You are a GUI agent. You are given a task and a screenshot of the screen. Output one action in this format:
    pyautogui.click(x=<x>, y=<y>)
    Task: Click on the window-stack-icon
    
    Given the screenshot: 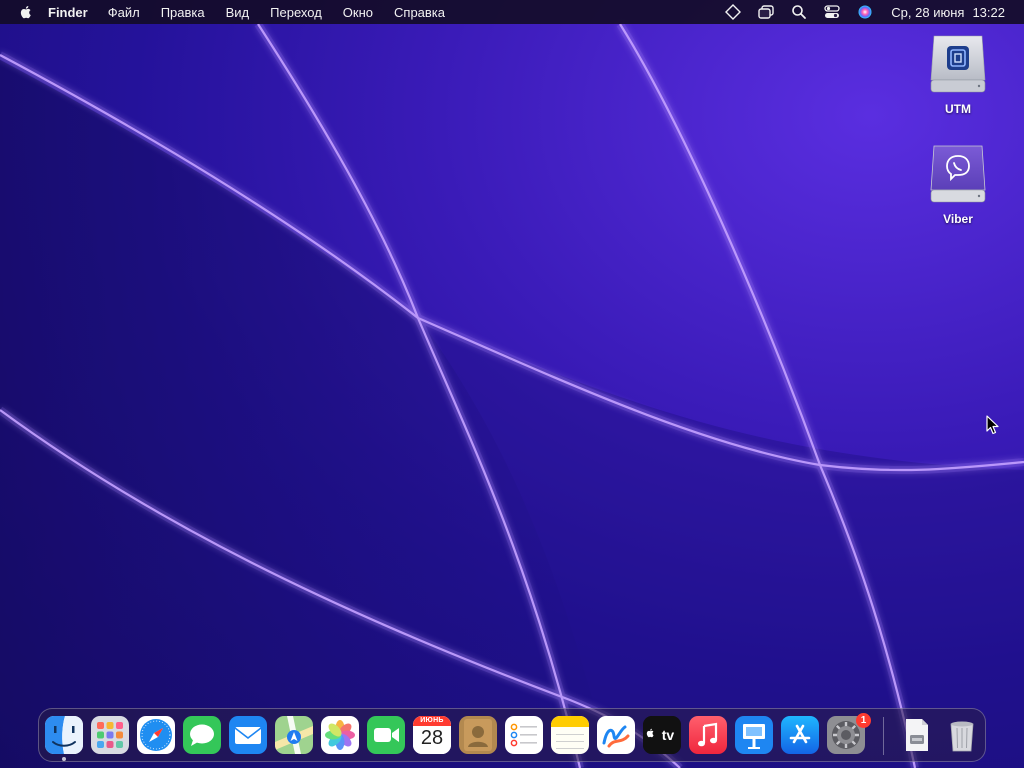 What is the action you would take?
    pyautogui.click(x=766, y=12)
    